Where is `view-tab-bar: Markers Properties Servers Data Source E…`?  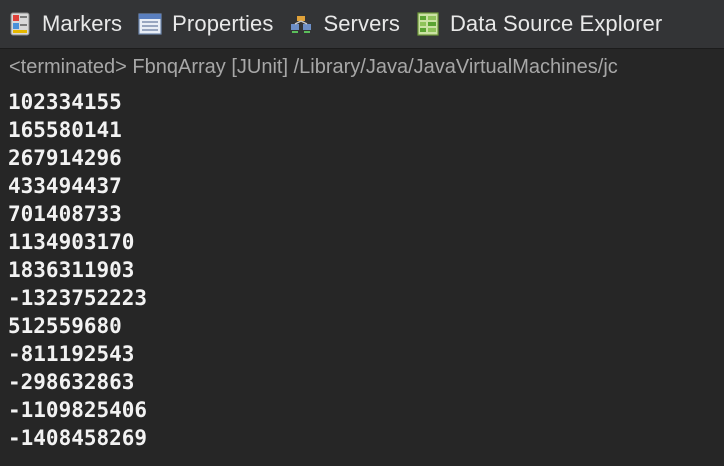
view-tab-bar: Markers Properties Servers Data Source E… is located at coordinates (362, 24).